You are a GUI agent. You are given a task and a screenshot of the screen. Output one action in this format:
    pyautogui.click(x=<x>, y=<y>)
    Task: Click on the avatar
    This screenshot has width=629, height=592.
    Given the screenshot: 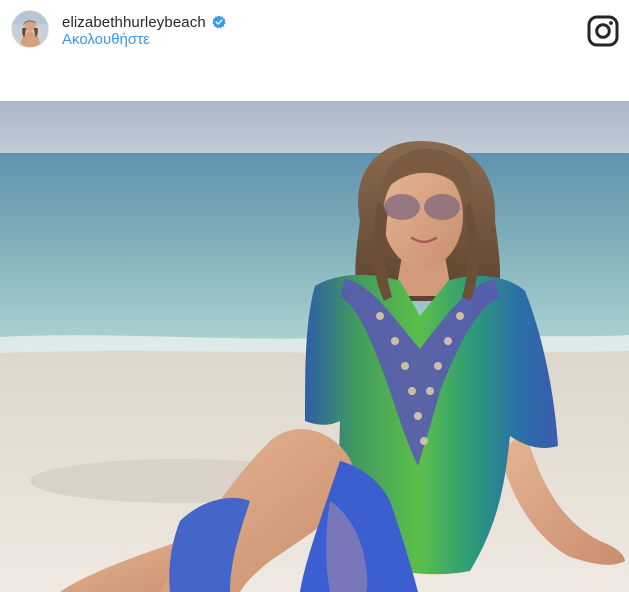 What is the action you would take?
    pyautogui.click(x=30, y=29)
    